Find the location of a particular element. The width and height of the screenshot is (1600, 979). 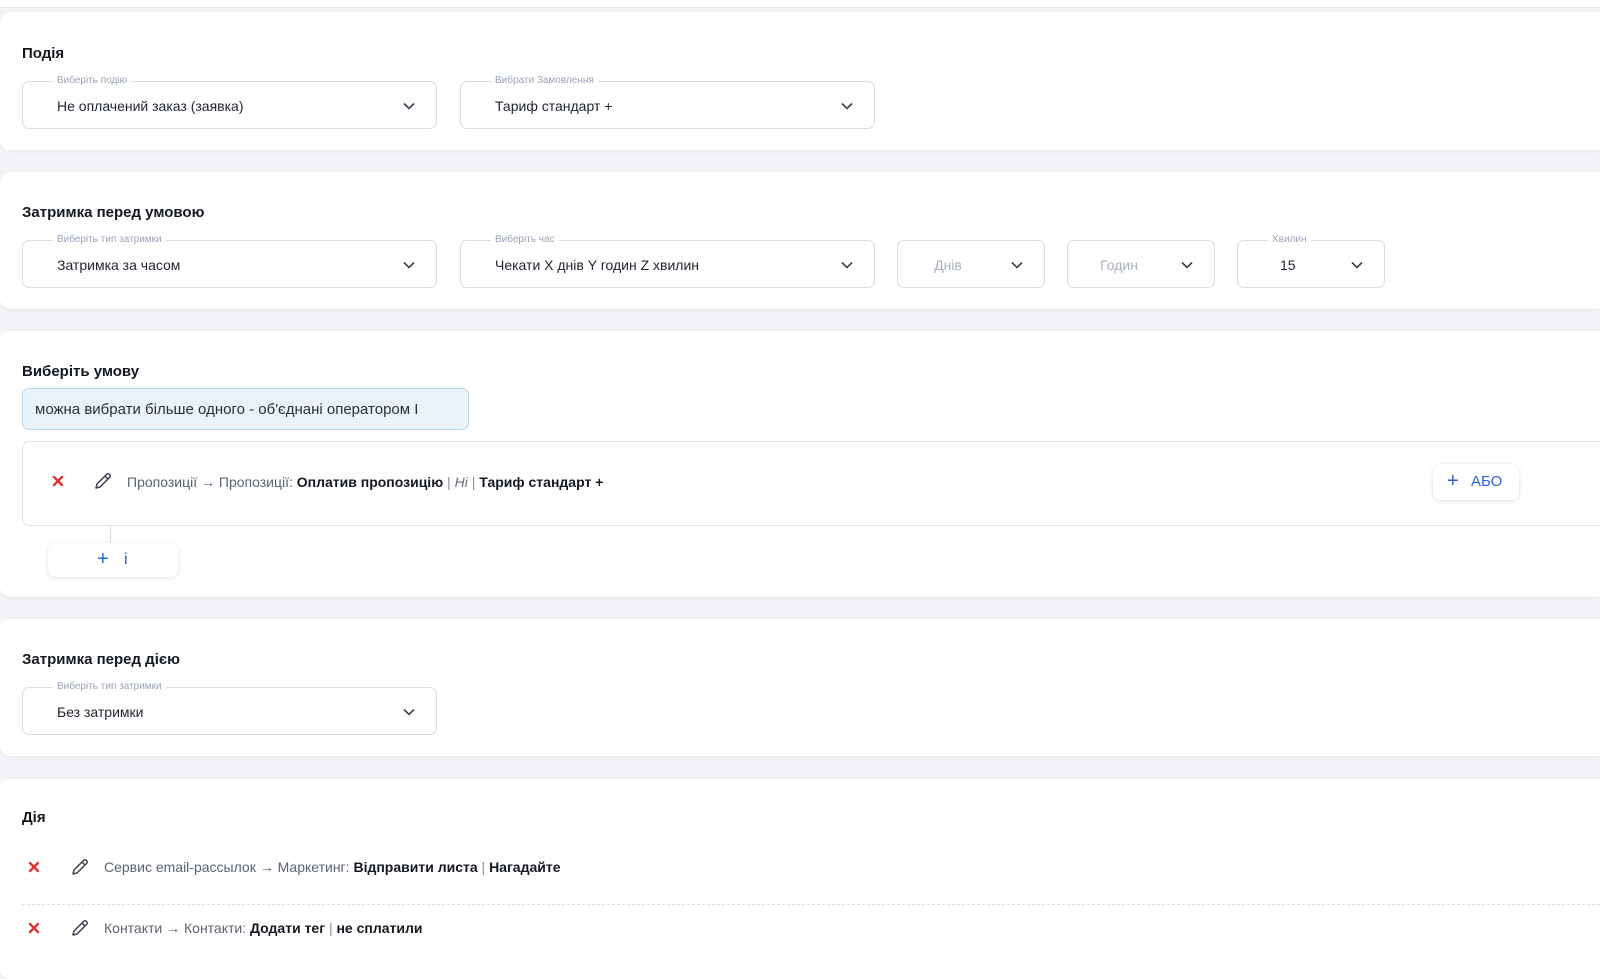

action-section-title: Дія is located at coordinates (34, 817).